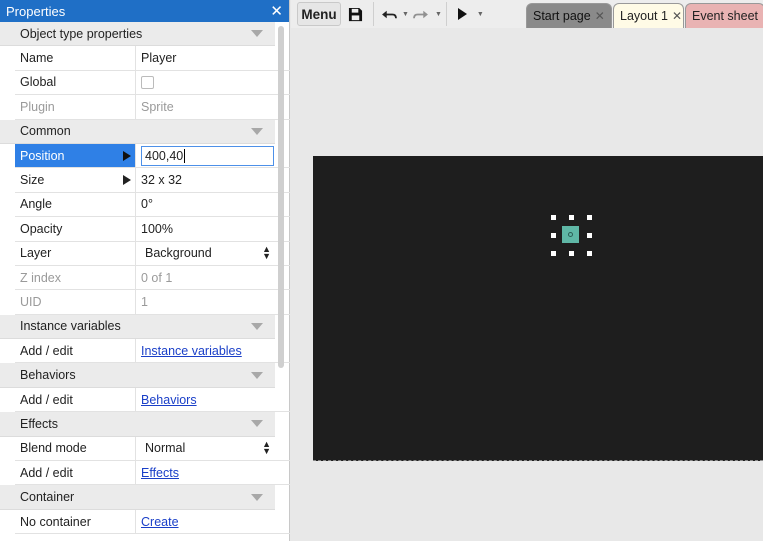 This screenshot has width=763, height=541. I want to click on property-row-blend-mode: Blend mode Normal ▲ ▼, so click(152, 449).